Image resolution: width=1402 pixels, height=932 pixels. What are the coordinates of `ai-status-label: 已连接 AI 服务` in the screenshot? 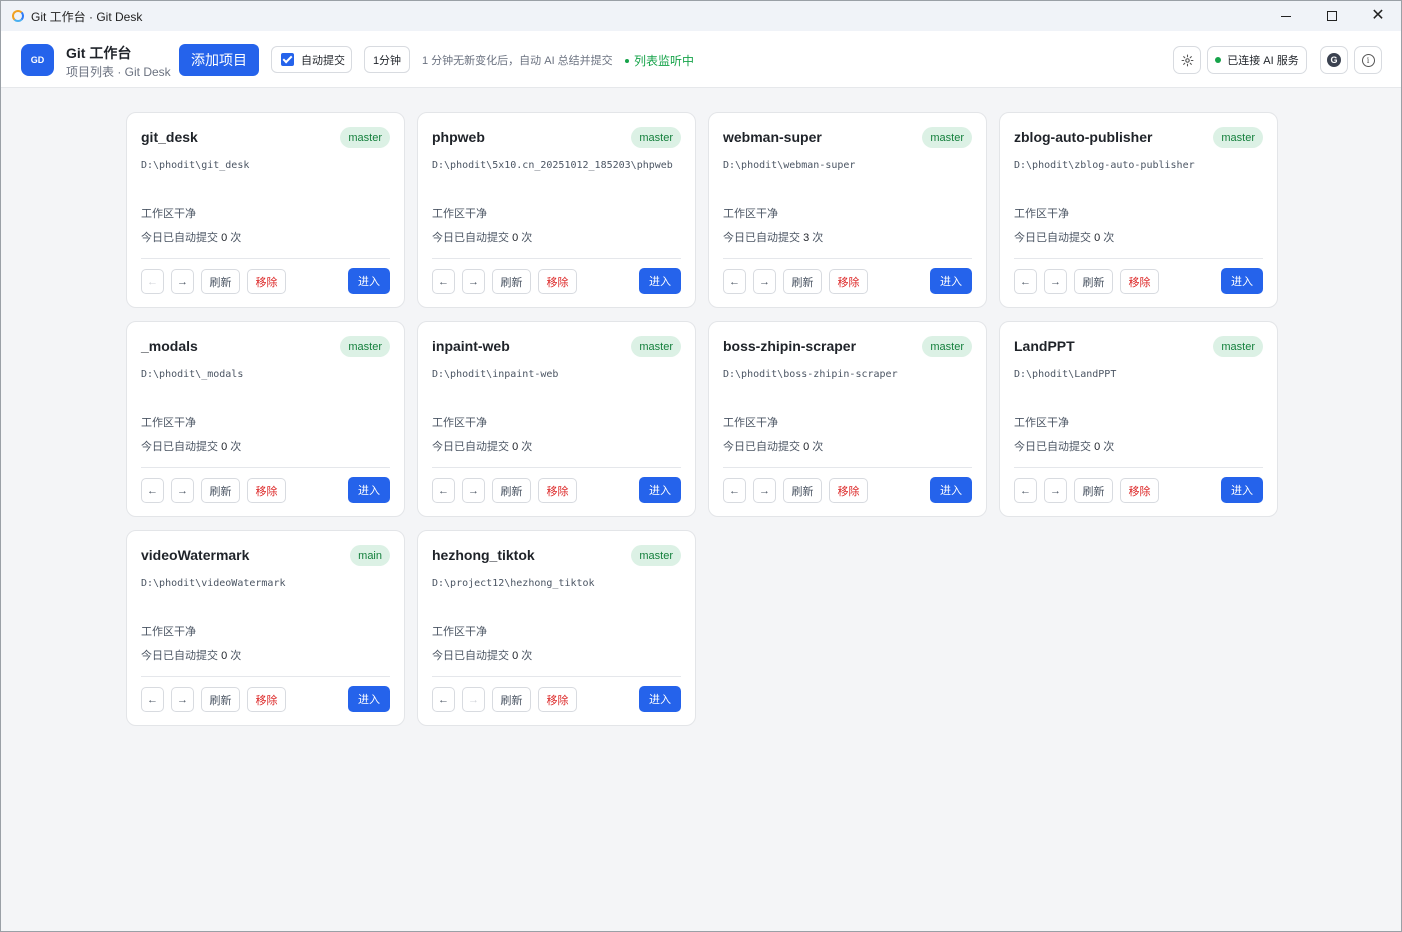 It's located at (1263, 61).